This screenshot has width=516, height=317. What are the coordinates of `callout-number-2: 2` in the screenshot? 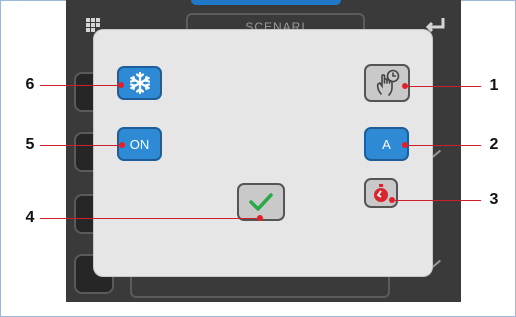 It's located at (494, 144).